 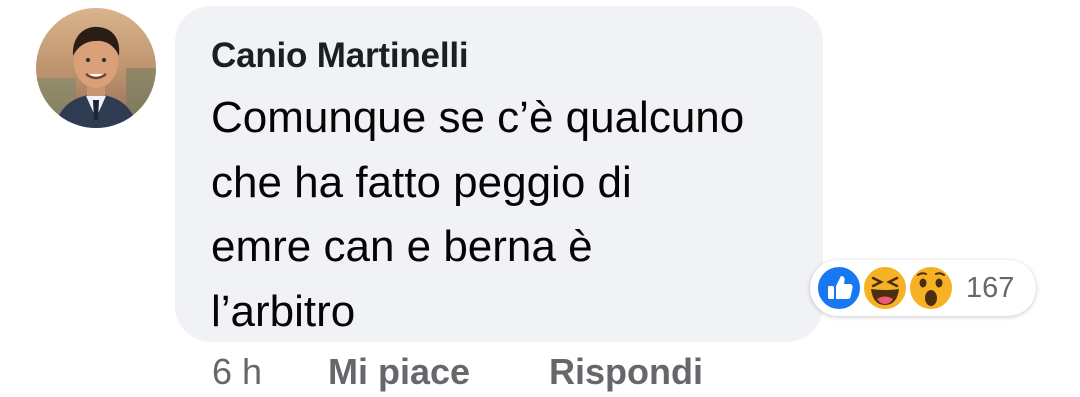 I want to click on reaction-count: 167, so click(x=990, y=288).